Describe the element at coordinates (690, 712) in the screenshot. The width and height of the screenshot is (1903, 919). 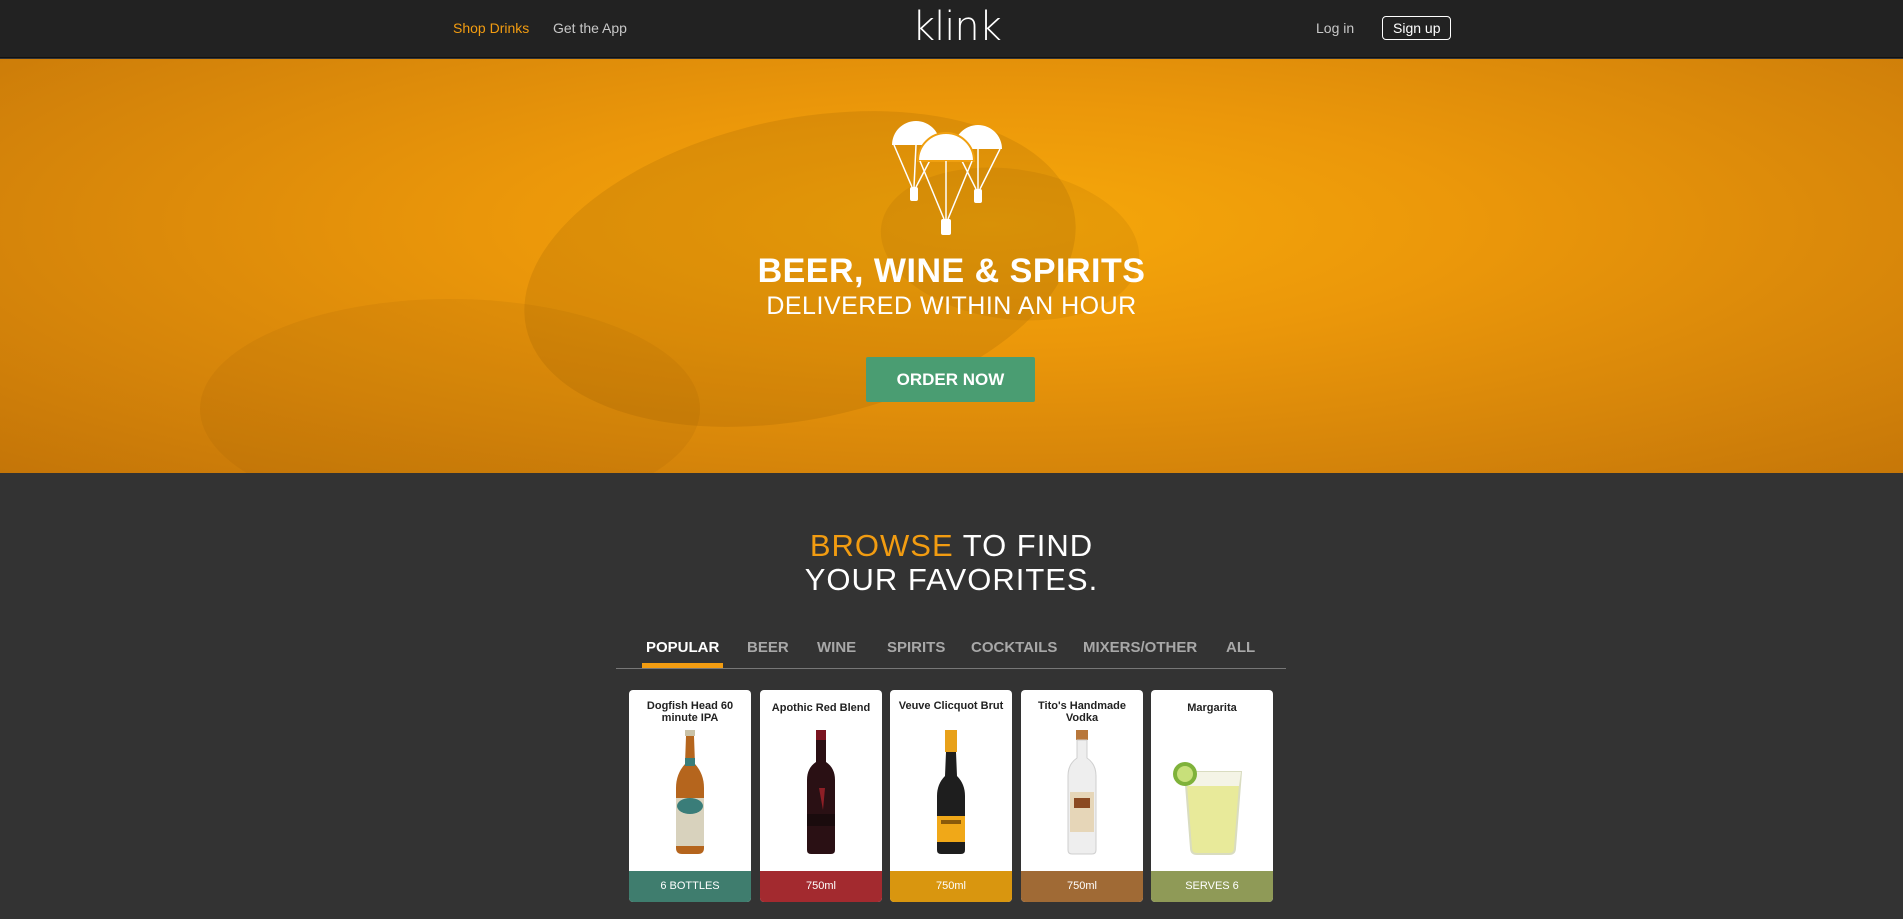
I see `product-name: Dogfish Head 60 minute IPA` at that location.